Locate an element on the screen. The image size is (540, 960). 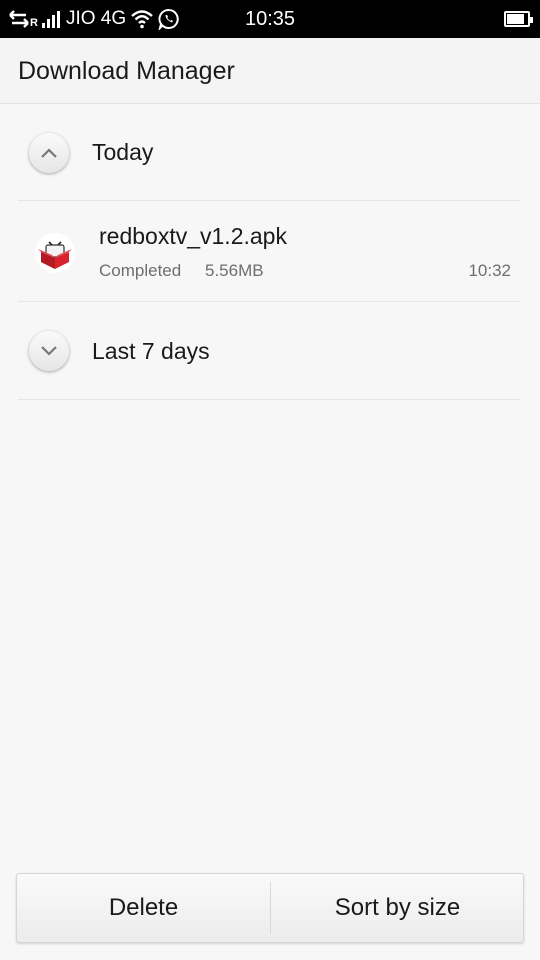
chevron-down-icon is located at coordinates (49, 351).